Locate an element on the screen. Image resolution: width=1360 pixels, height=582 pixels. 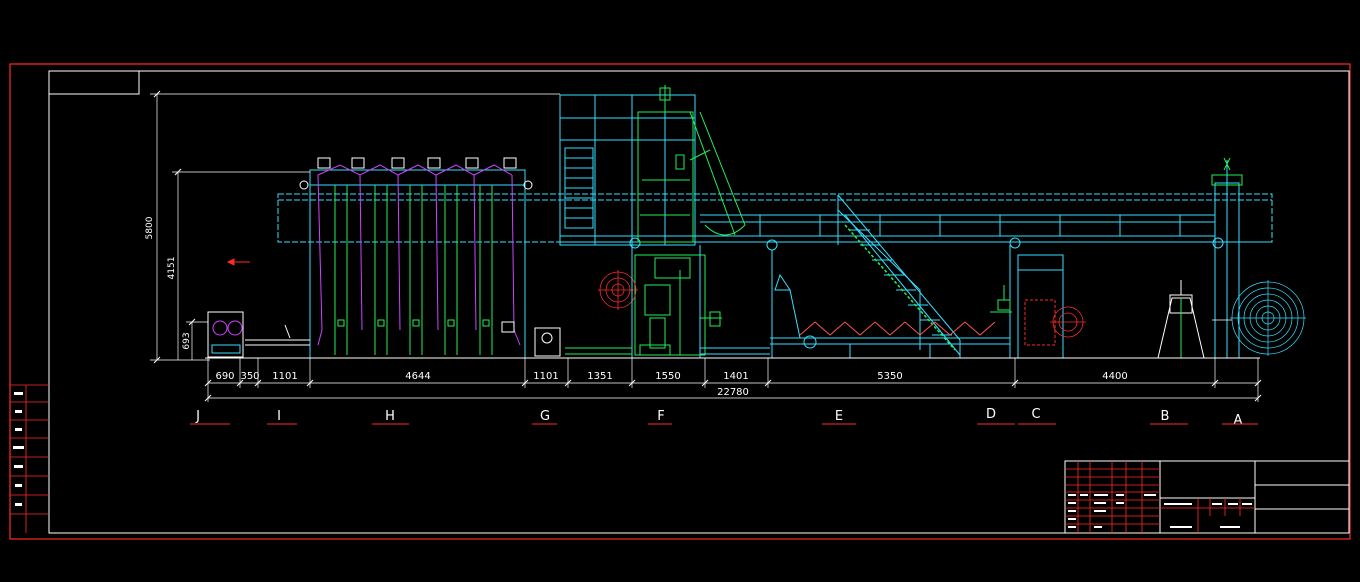
conveyor-frame-e is located at coordinates (890, 304).